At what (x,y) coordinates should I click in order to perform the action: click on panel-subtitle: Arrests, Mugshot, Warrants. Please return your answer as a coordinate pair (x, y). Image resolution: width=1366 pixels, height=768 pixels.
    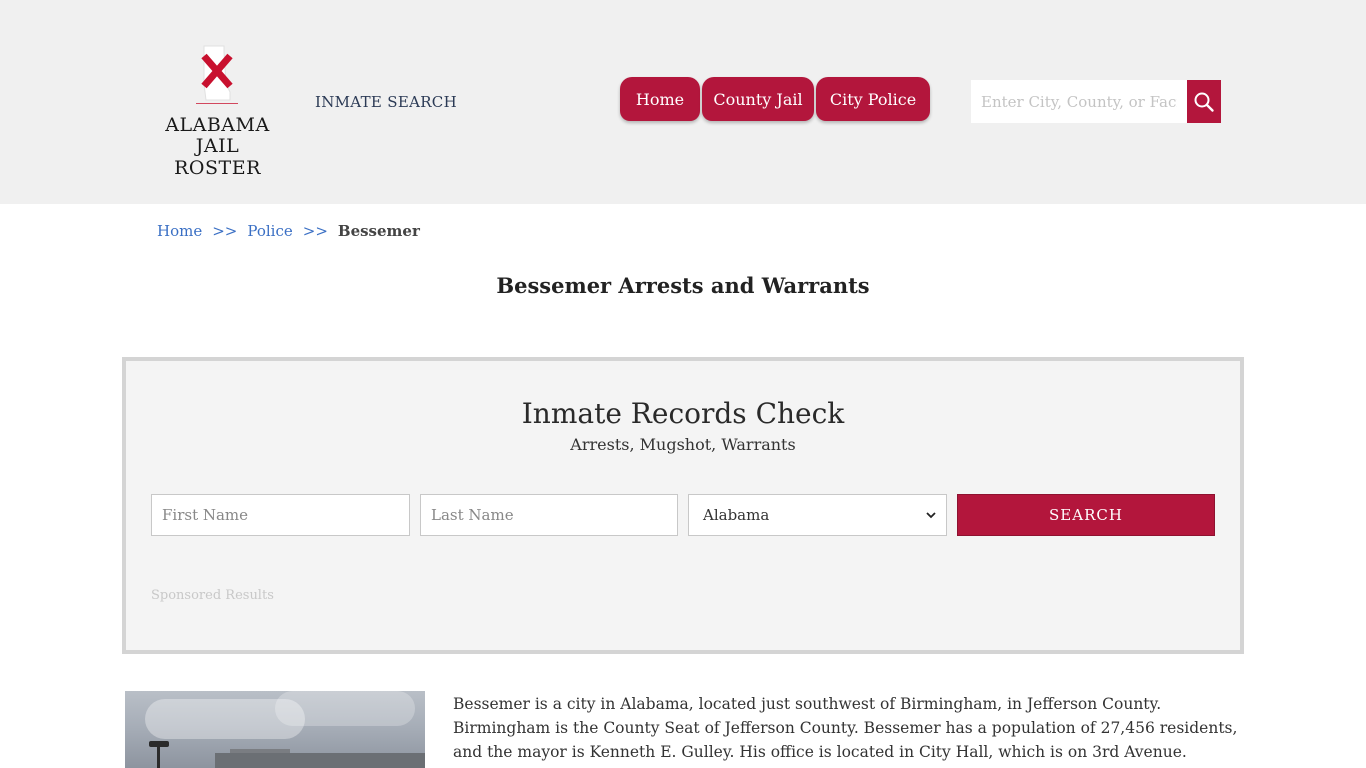
    Looking at the image, I should click on (683, 444).